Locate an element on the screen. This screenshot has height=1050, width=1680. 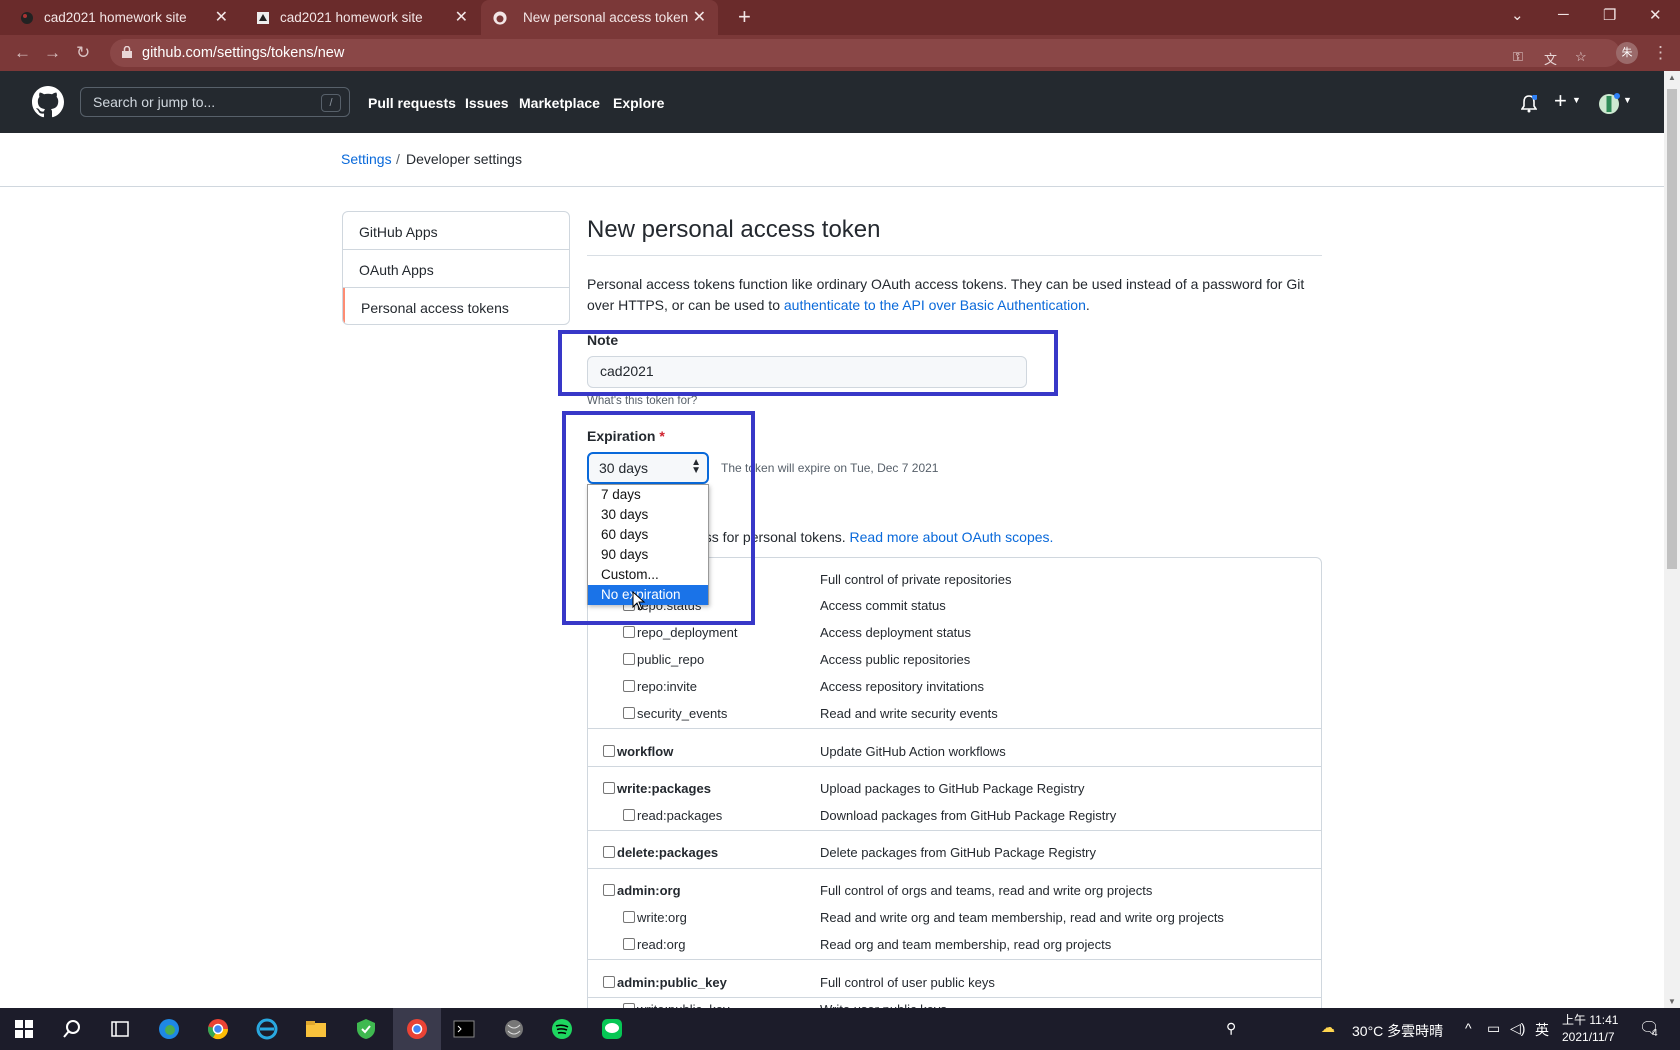
task-view-icon is located at coordinates (120, 1029).